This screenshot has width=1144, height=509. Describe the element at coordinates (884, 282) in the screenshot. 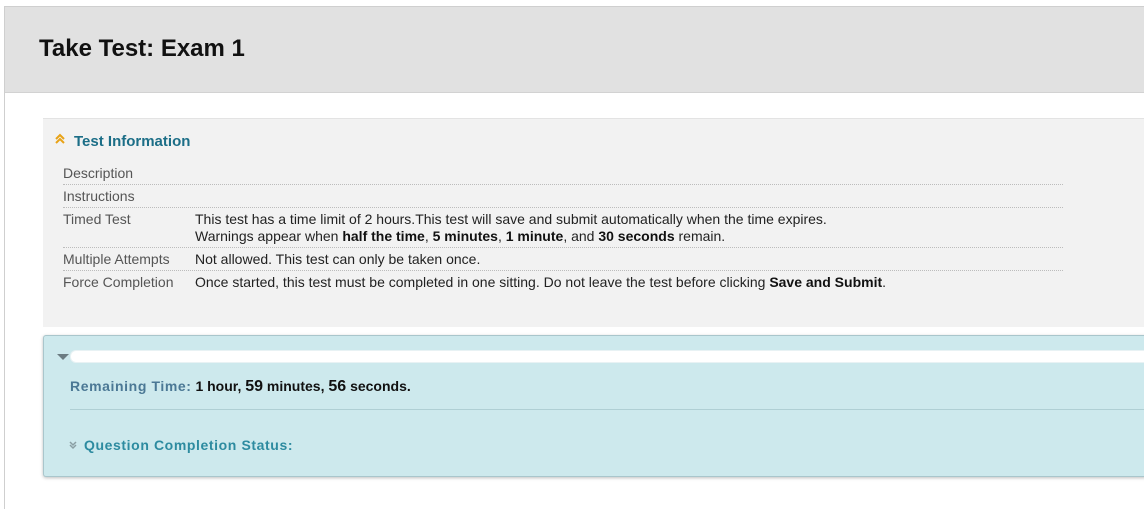

I see `force-completion-suffix: .` at that location.